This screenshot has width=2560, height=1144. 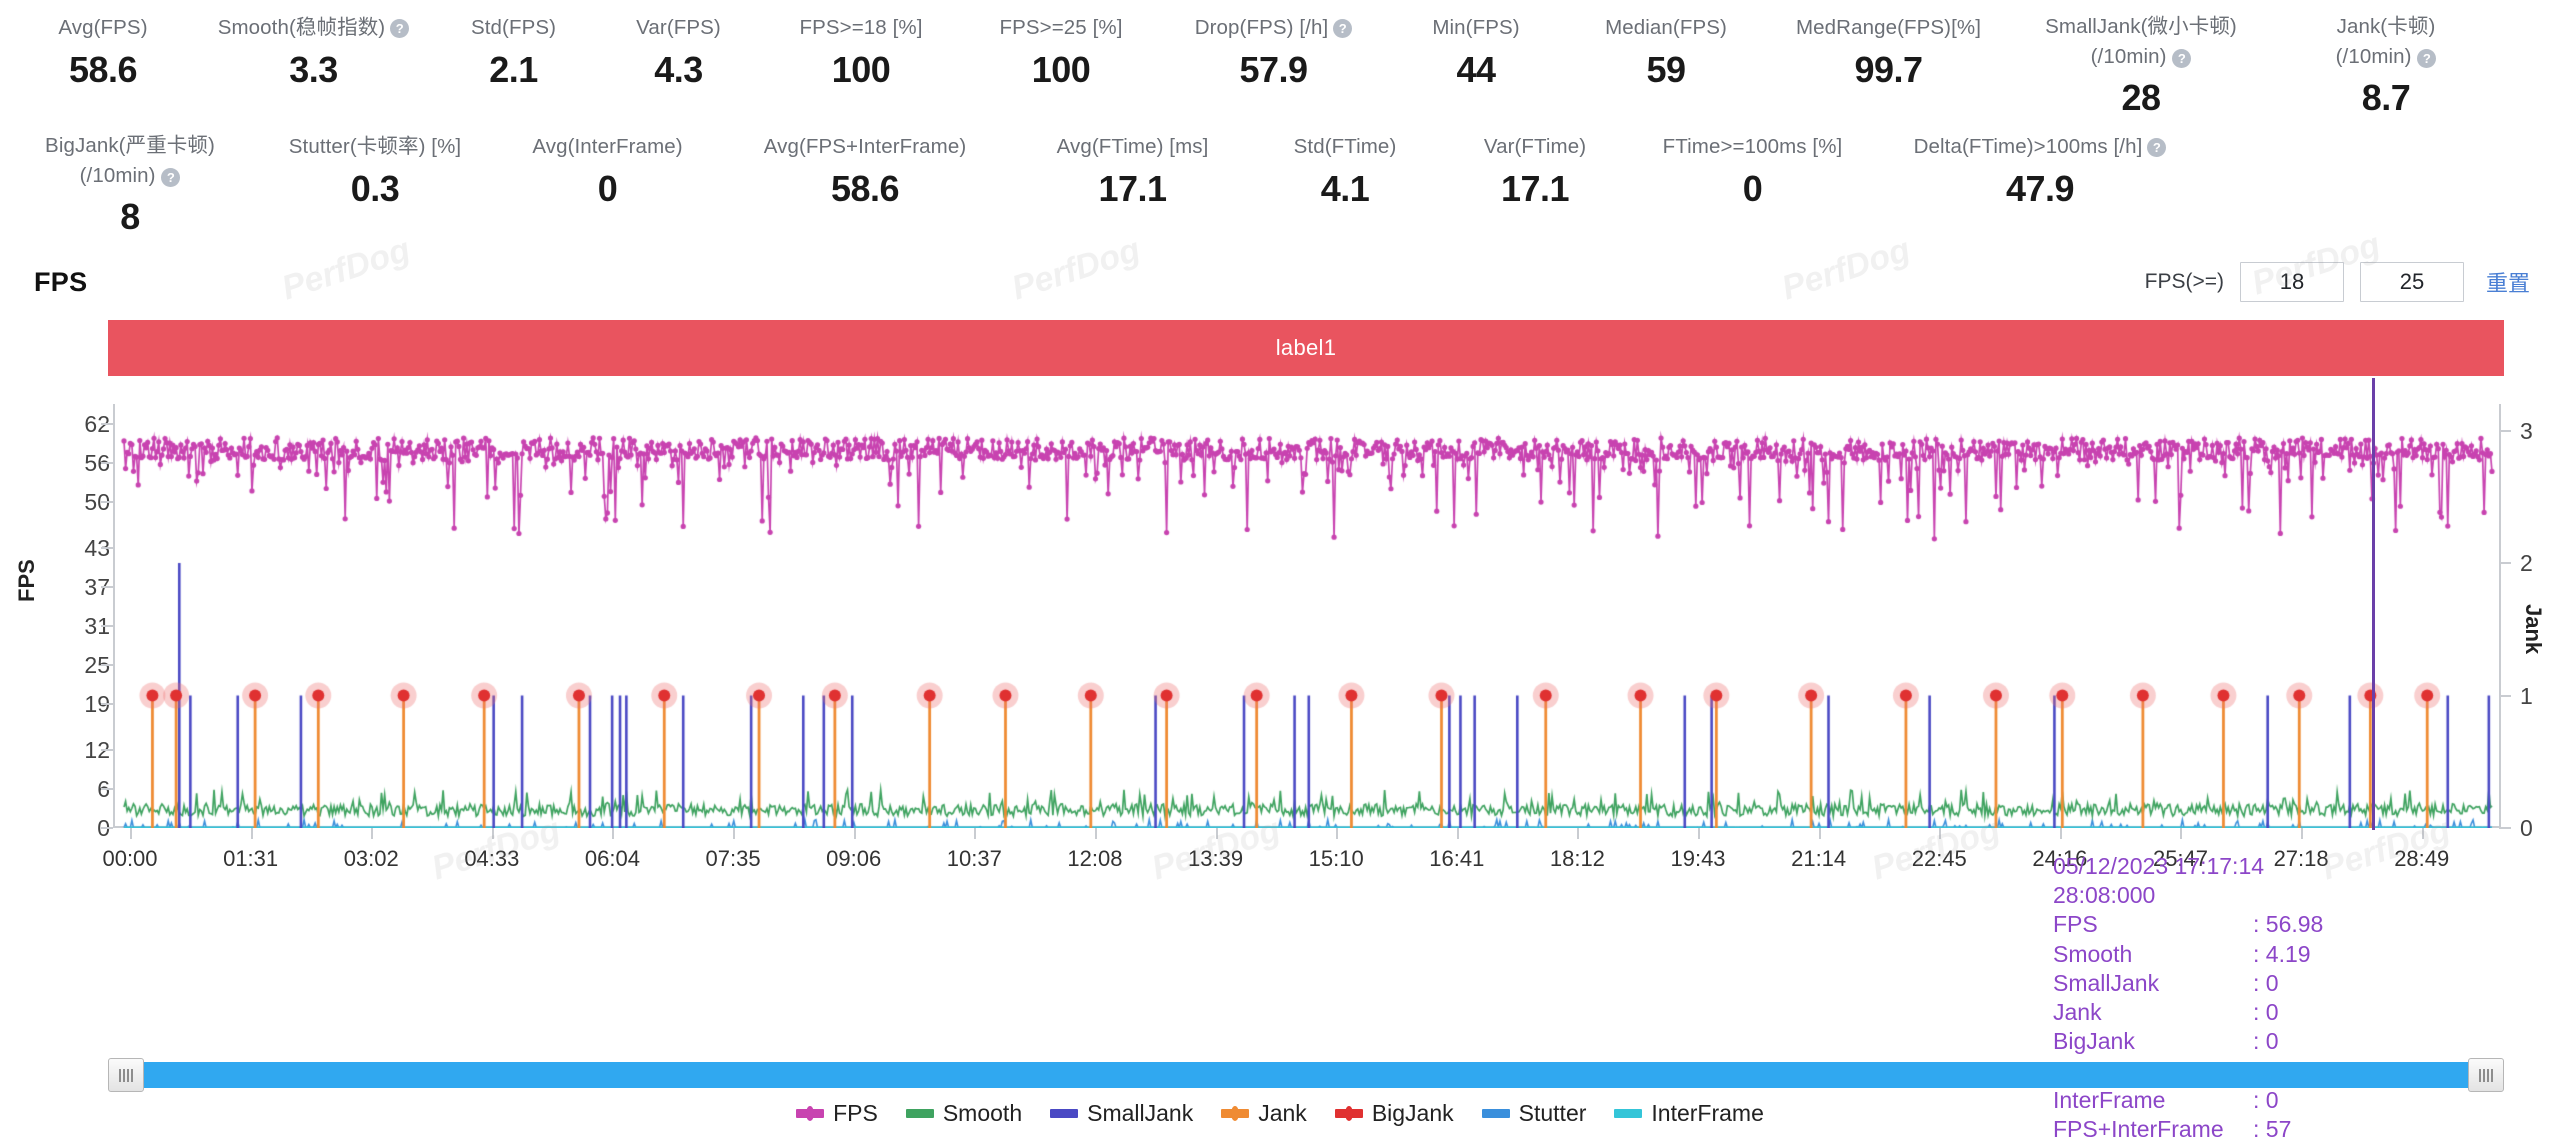 I want to click on cursor-line, so click(x=2373, y=604).